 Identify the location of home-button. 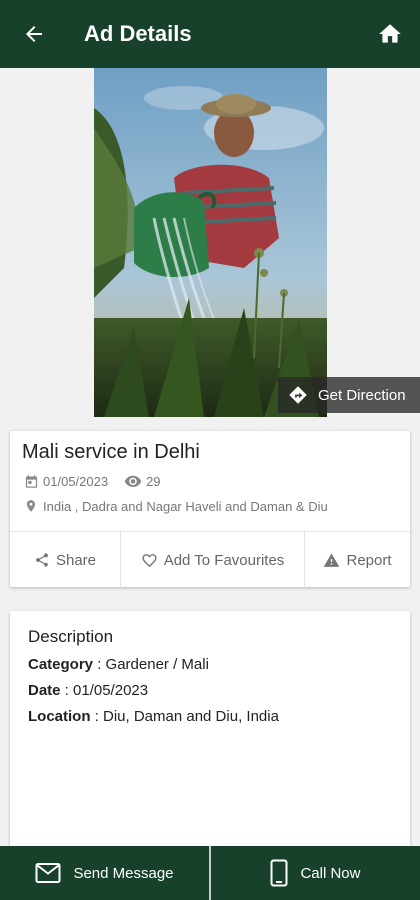
(390, 34).